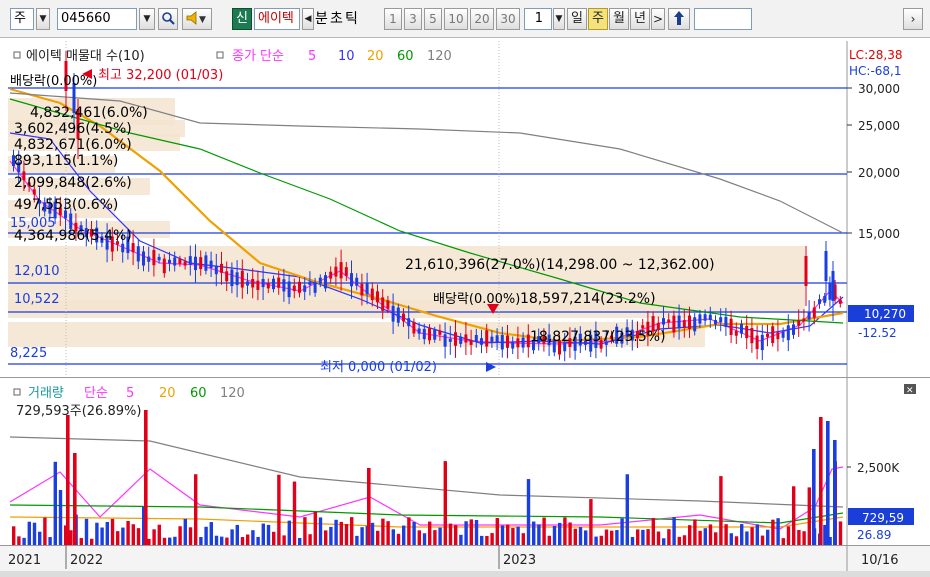 Image resolution: width=930 pixels, height=577 pixels. What do you see at coordinates (24, 560) in the screenshot?
I see `date-label-2021: 2021` at bounding box center [24, 560].